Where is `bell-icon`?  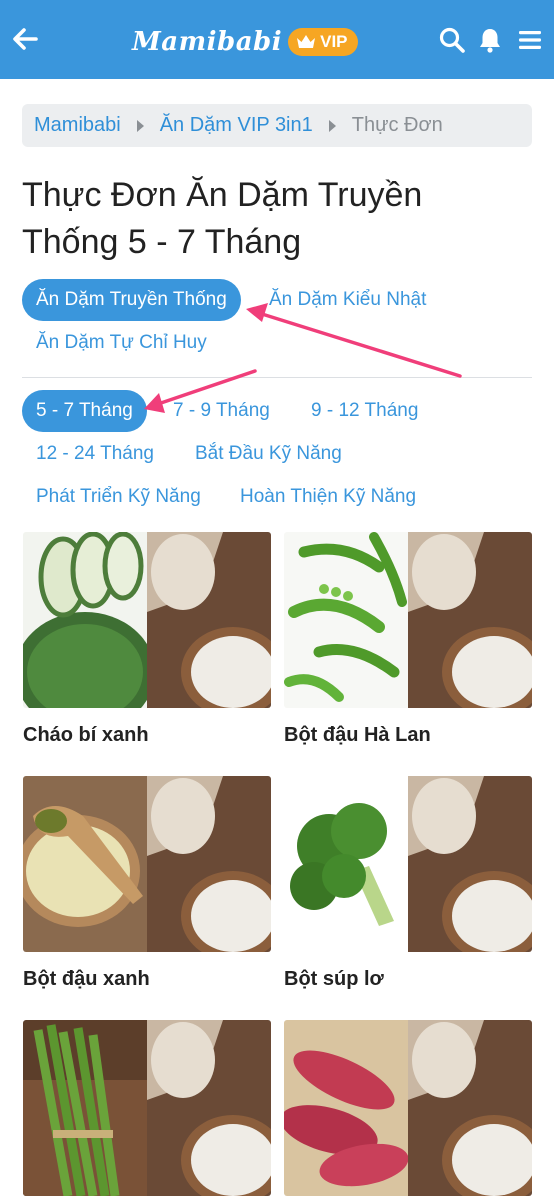 bell-icon is located at coordinates (490, 40).